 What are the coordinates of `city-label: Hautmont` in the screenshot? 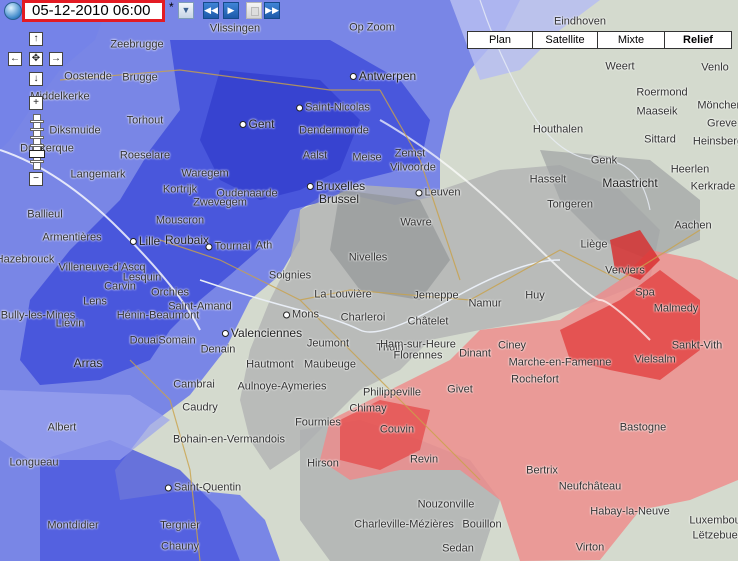 It's located at (270, 365).